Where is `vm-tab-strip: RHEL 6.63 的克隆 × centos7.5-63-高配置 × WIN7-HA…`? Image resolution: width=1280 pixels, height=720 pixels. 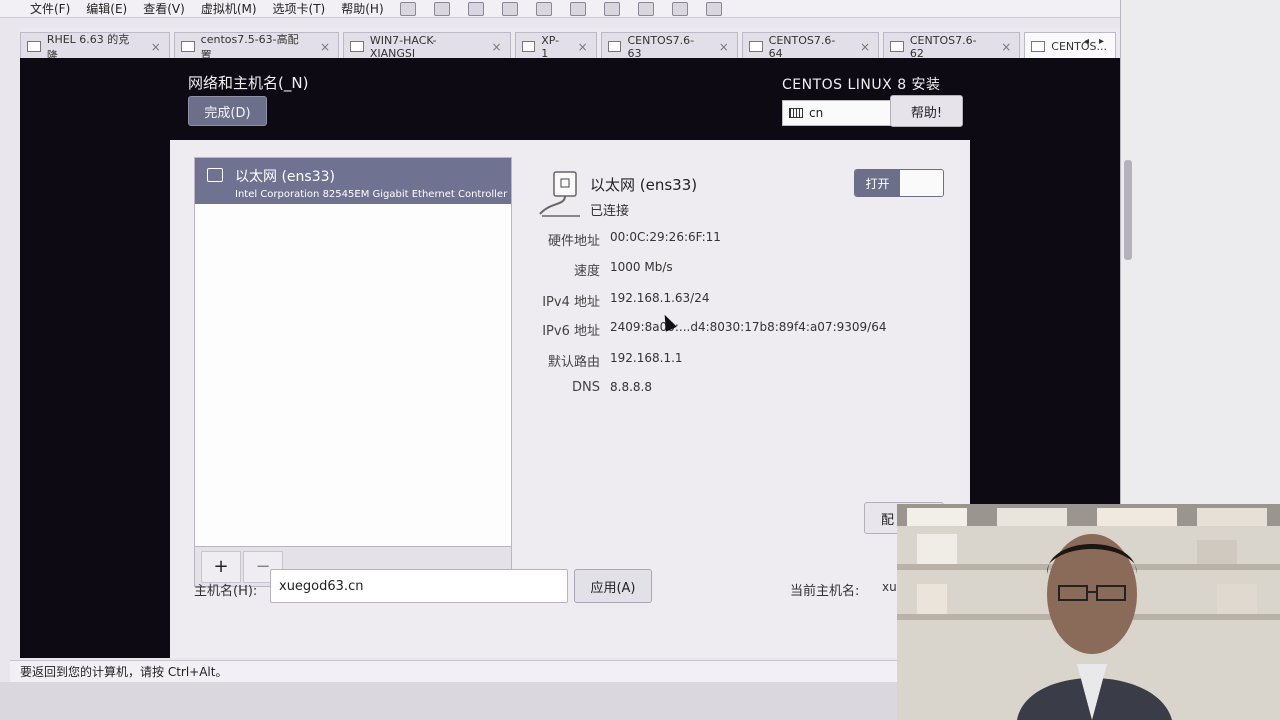 vm-tab-strip: RHEL 6.63 的克隆 × centos7.5-63-高配置 × WIN7-HA… is located at coordinates (570, 45).